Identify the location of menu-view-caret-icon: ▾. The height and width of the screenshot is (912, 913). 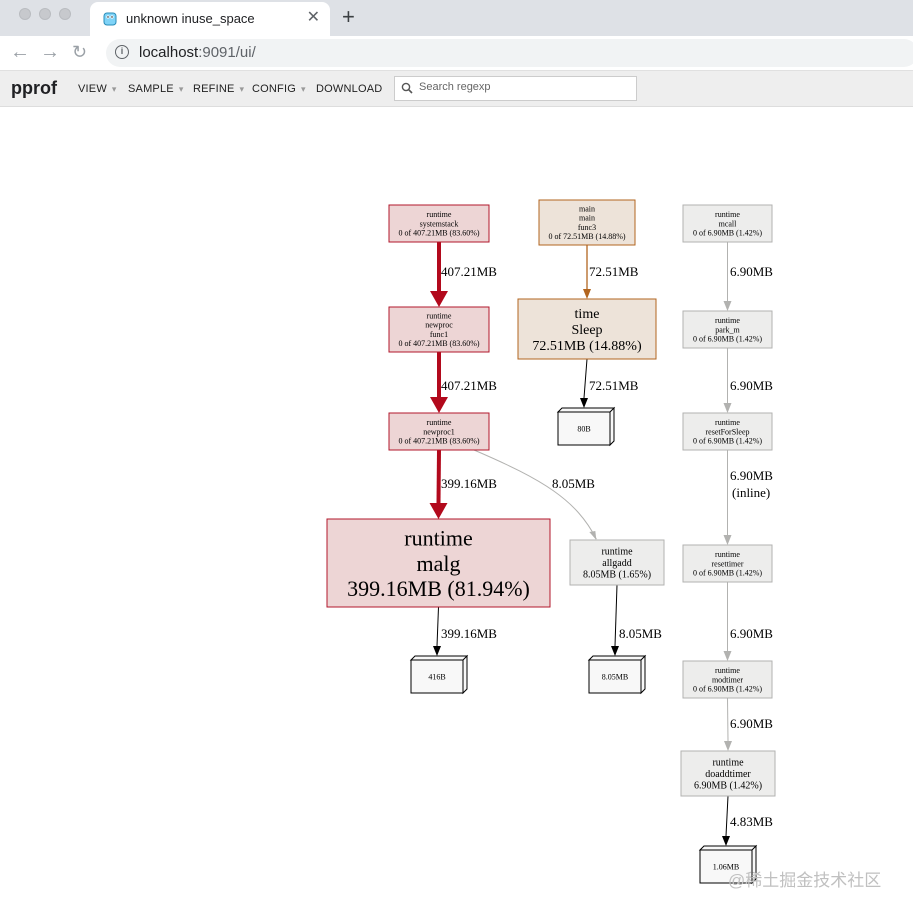
(114, 89).